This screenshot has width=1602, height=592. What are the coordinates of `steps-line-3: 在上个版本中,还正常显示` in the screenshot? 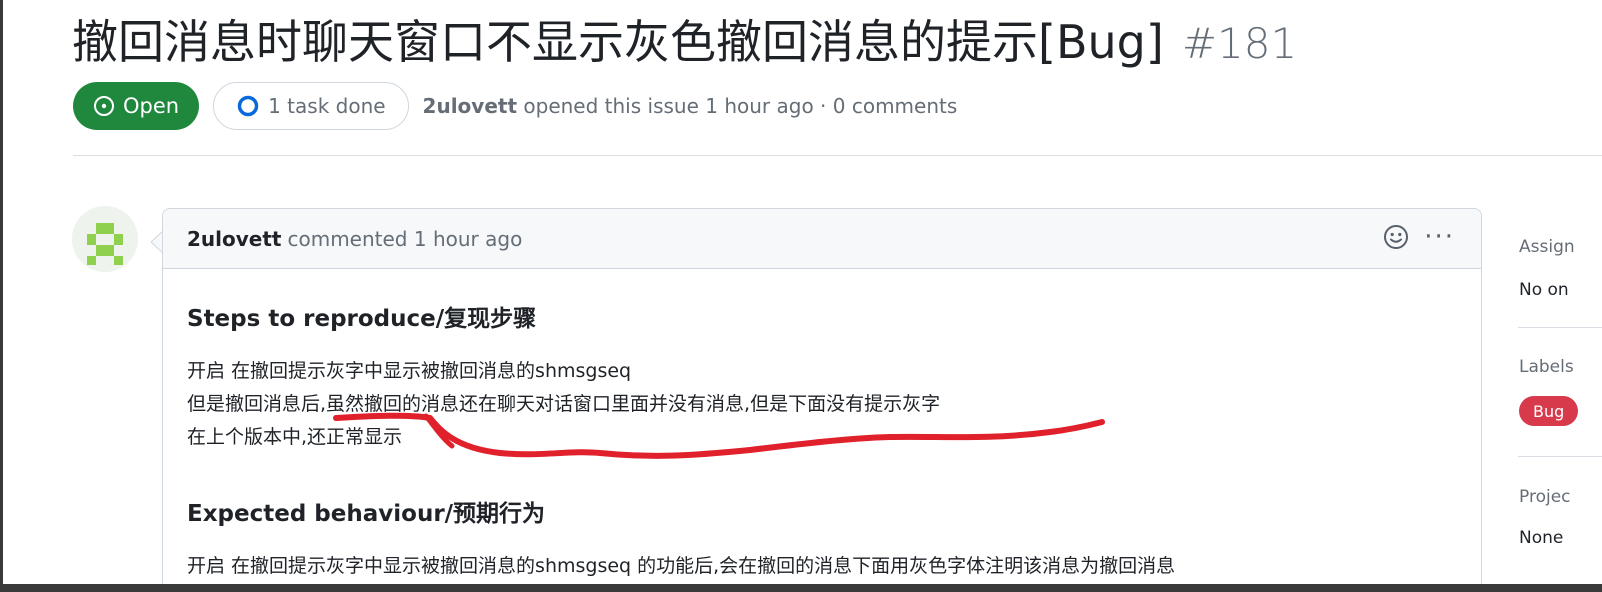 It's located at (295, 437).